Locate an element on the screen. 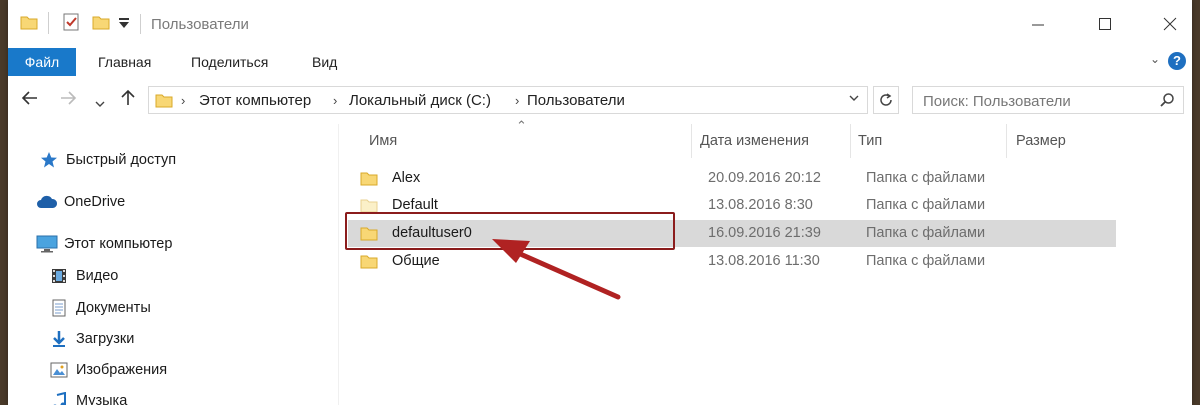  breadcrumb-users: Пользователи is located at coordinates (576, 100).